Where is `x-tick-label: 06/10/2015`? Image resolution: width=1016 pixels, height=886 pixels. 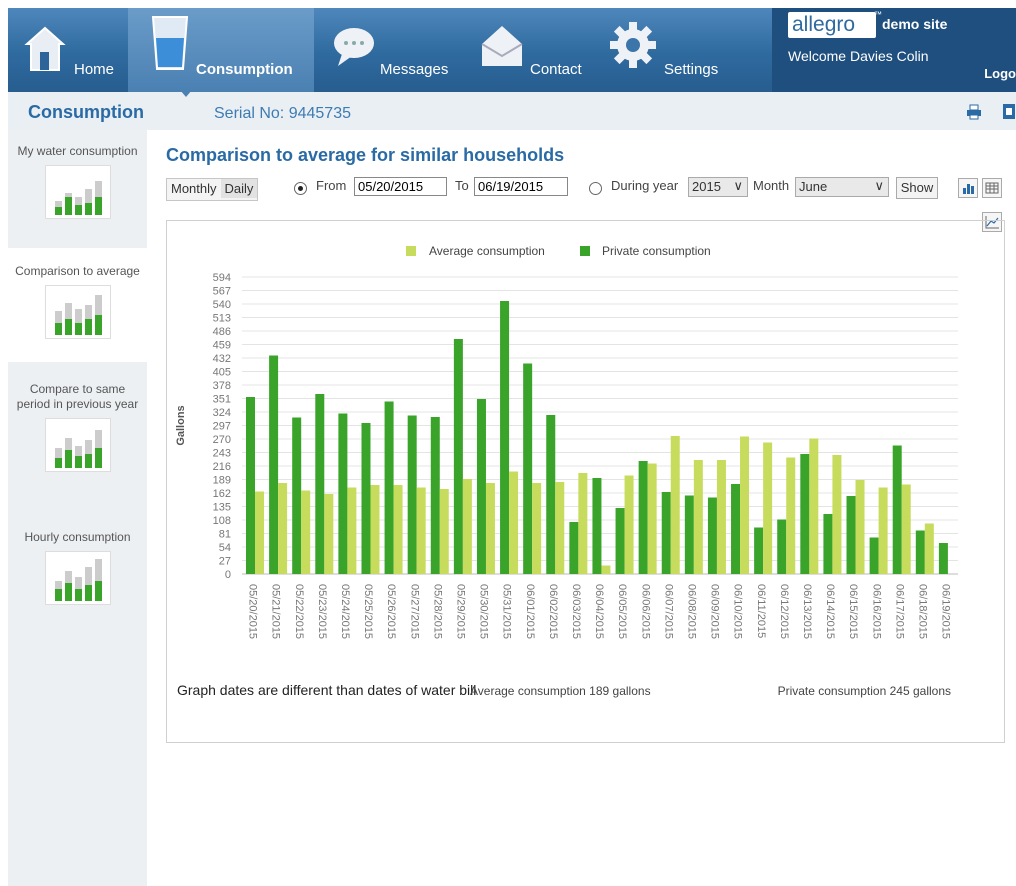
x-tick-label: 06/10/2015 is located at coordinates (738, 611).